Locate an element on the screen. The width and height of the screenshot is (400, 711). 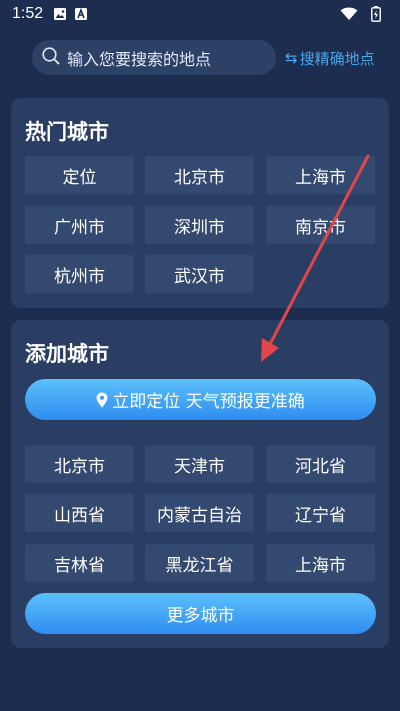
hot-city-item: 武汉市 is located at coordinates (199, 274).